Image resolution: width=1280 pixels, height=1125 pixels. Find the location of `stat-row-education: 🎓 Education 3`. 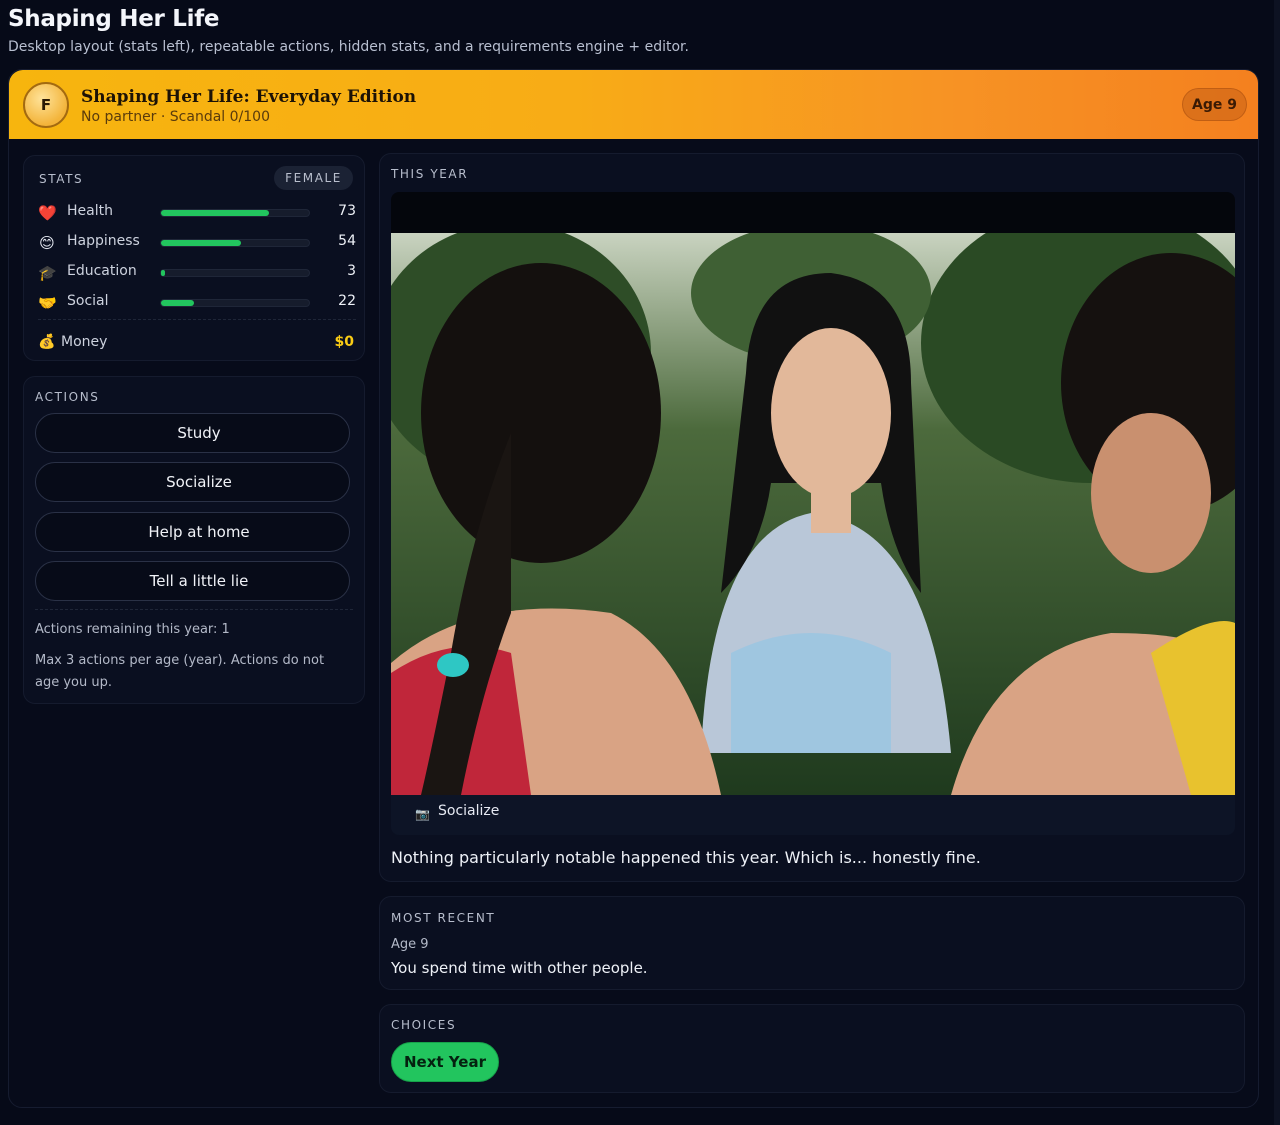

stat-row-education: 🎓 Education 3 is located at coordinates (197, 272).